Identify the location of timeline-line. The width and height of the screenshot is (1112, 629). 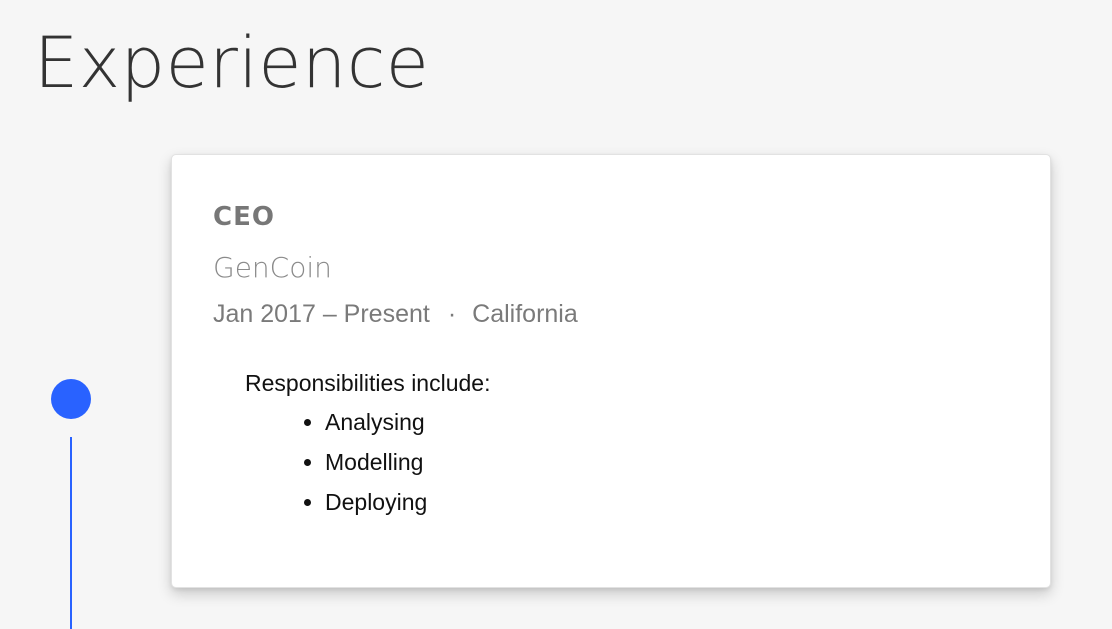
(71, 533).